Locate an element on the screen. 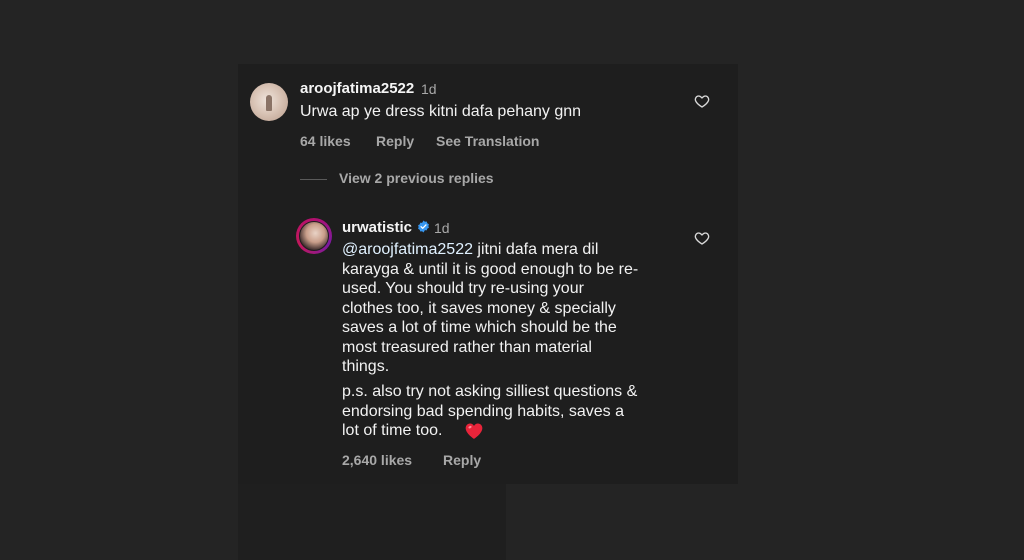 Image resolution: width=1024 pixels, height=560 pixels. reply-likes: 2,640 likes is located at coordinates (377, 460).